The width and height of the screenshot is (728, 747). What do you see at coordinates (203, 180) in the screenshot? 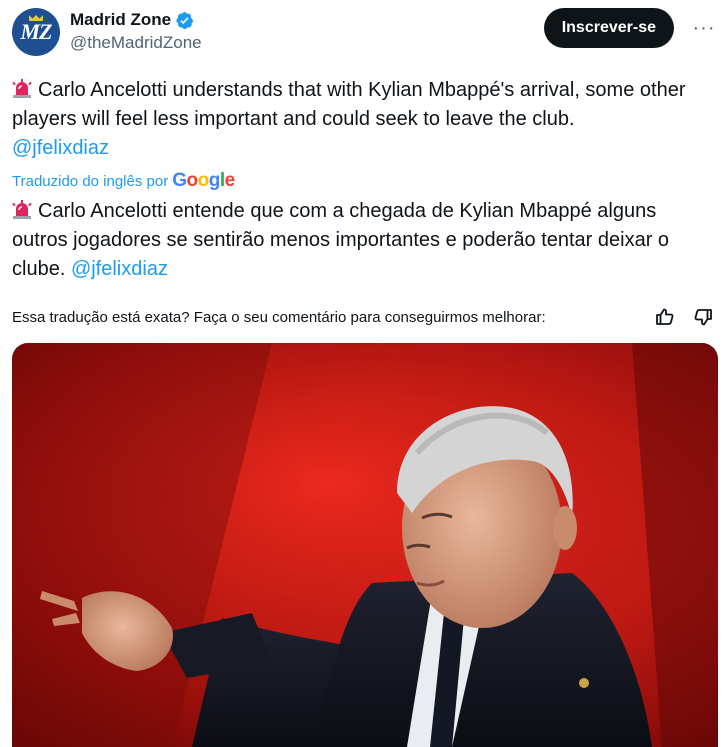
I see `google-logo: Google` at bounding box center [203, 180].